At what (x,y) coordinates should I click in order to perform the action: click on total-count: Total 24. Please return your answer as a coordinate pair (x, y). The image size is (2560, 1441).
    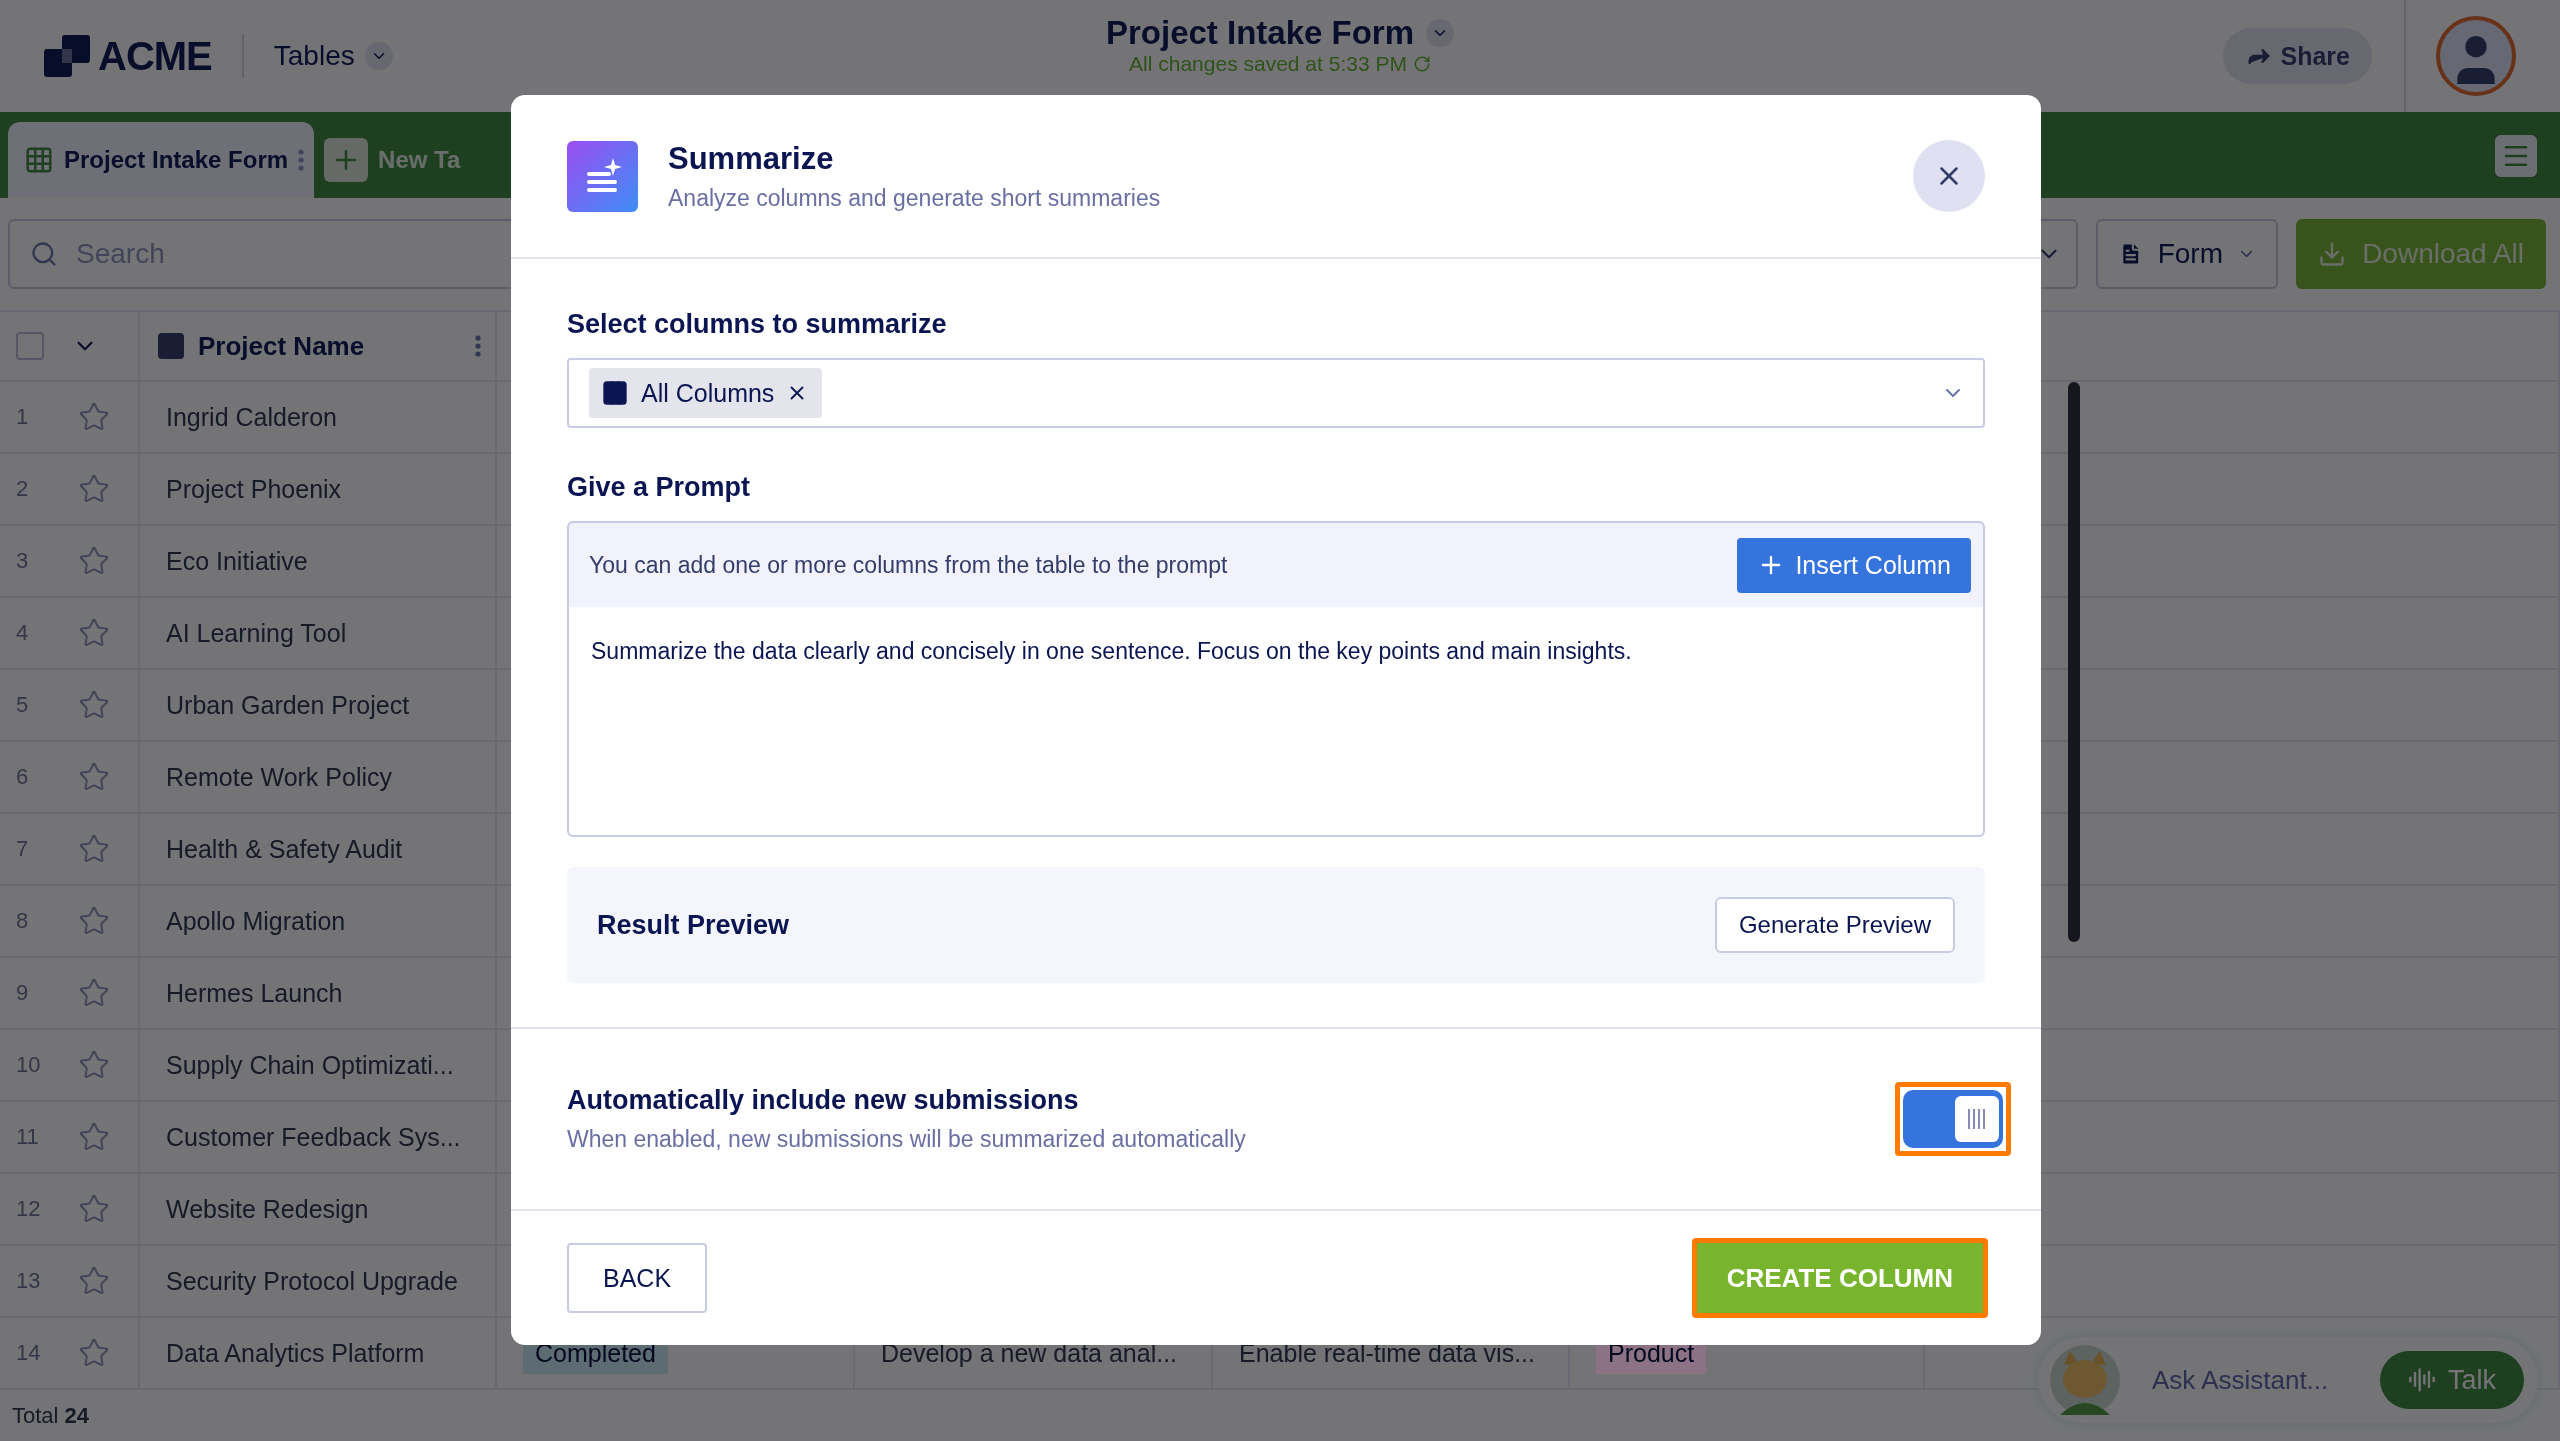
    Looking at the image, I should click on (51, 1415).